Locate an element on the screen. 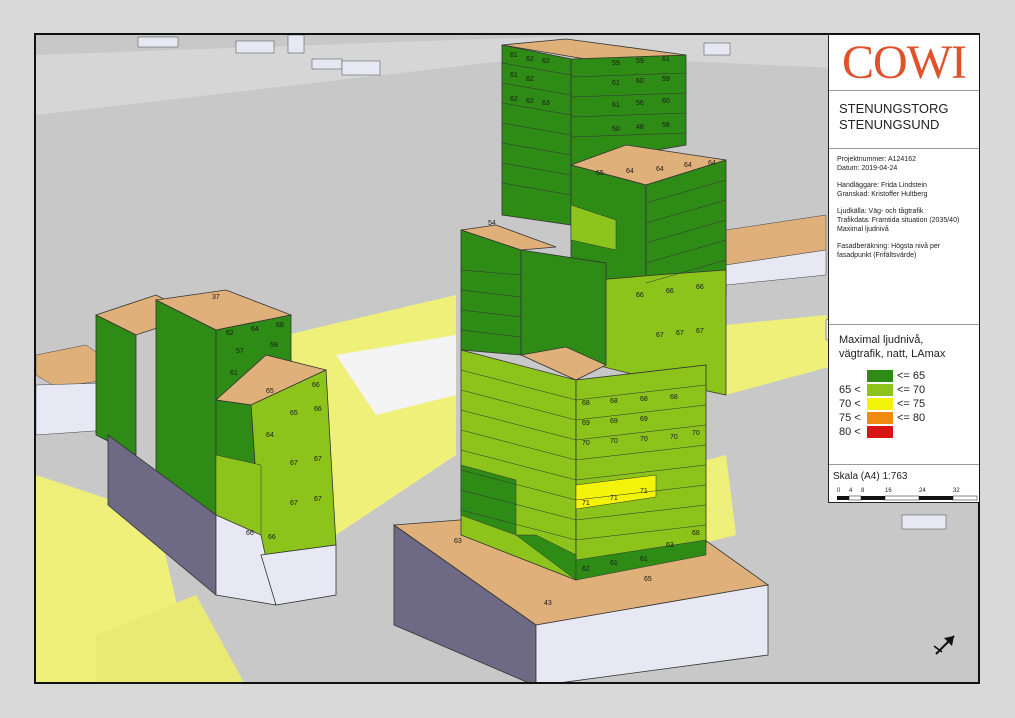  legend-title: Maximal ljudnivå, vägtrafik, natt, LAmax is located at coordinates (909, 347).